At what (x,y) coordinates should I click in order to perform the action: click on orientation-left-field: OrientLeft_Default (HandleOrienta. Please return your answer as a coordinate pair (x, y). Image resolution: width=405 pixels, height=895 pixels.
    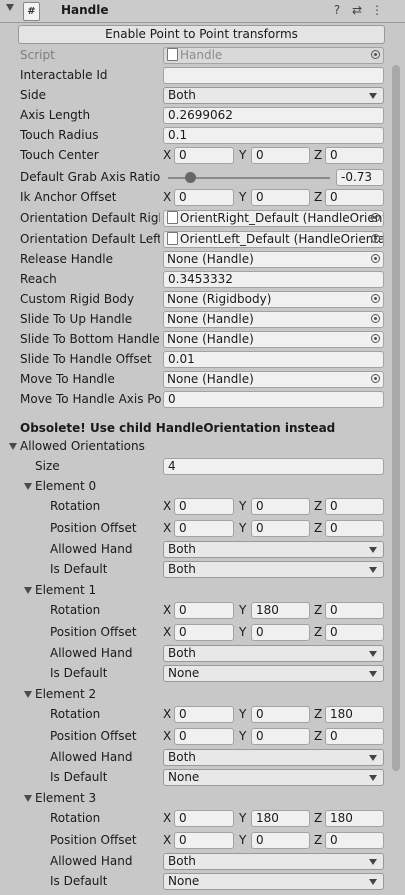
    Looking at the image, I should click on (273, 239).